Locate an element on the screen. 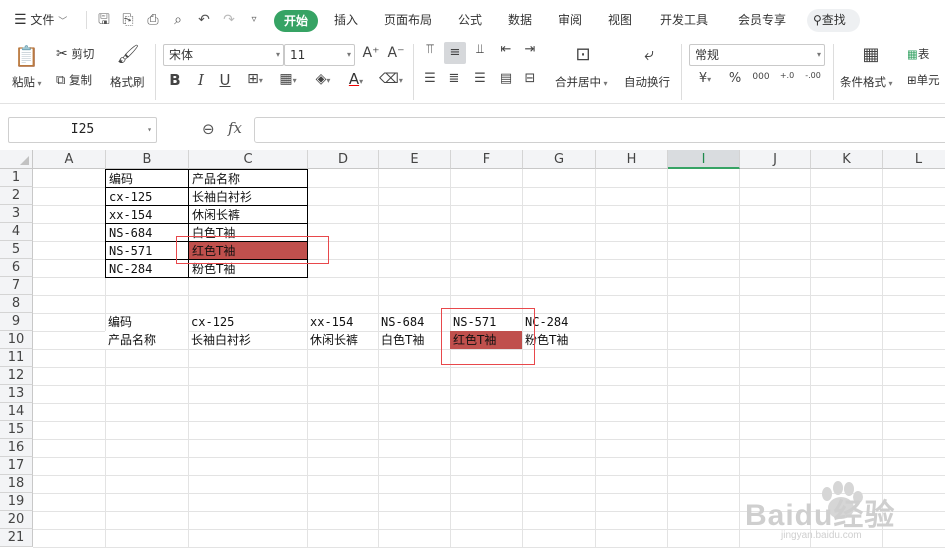 This screenshot has height=548, width=945. row-header-6: 6 is located at coordinates (16, 268).